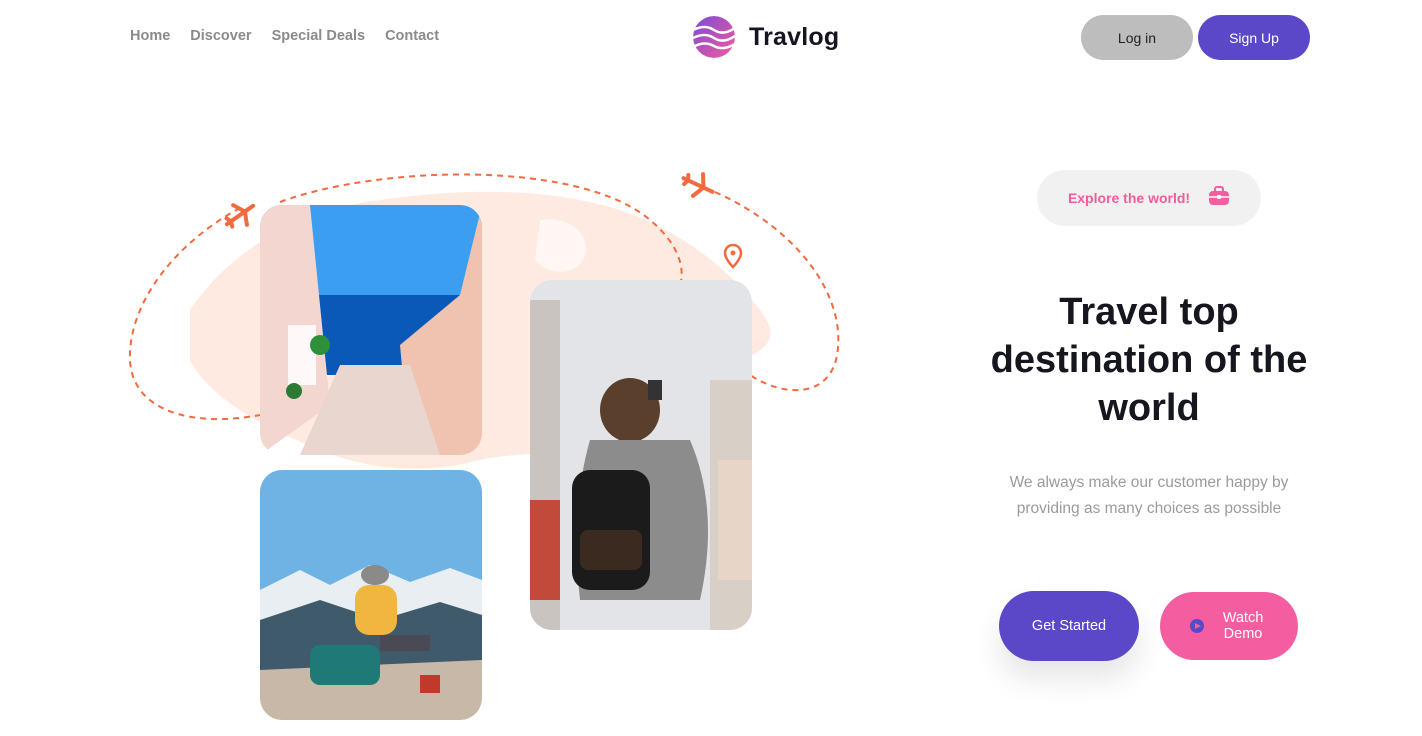 The height and width of the screenshot is (736, 1422). What do you see at coordinates (371, 595) in the screenshot?
I see `hiker-on-mountain-photo` at bounding box center [371, 595].